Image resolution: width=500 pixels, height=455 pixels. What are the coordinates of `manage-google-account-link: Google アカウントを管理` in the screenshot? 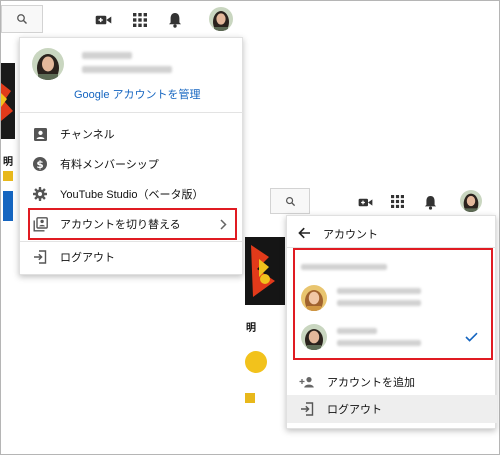 It's located at (137, 94).